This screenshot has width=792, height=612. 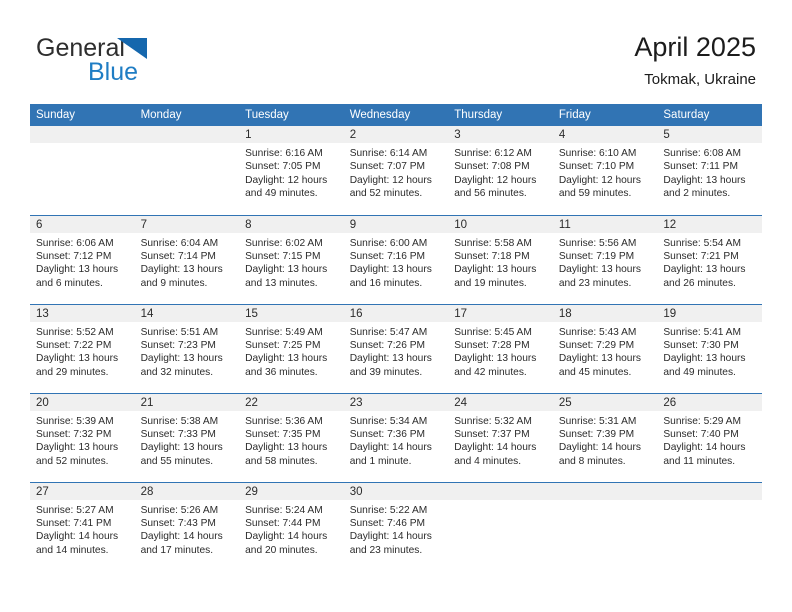 I want to click on weekday-header-wednesday: Wednesday, so click(x=396, y=115).